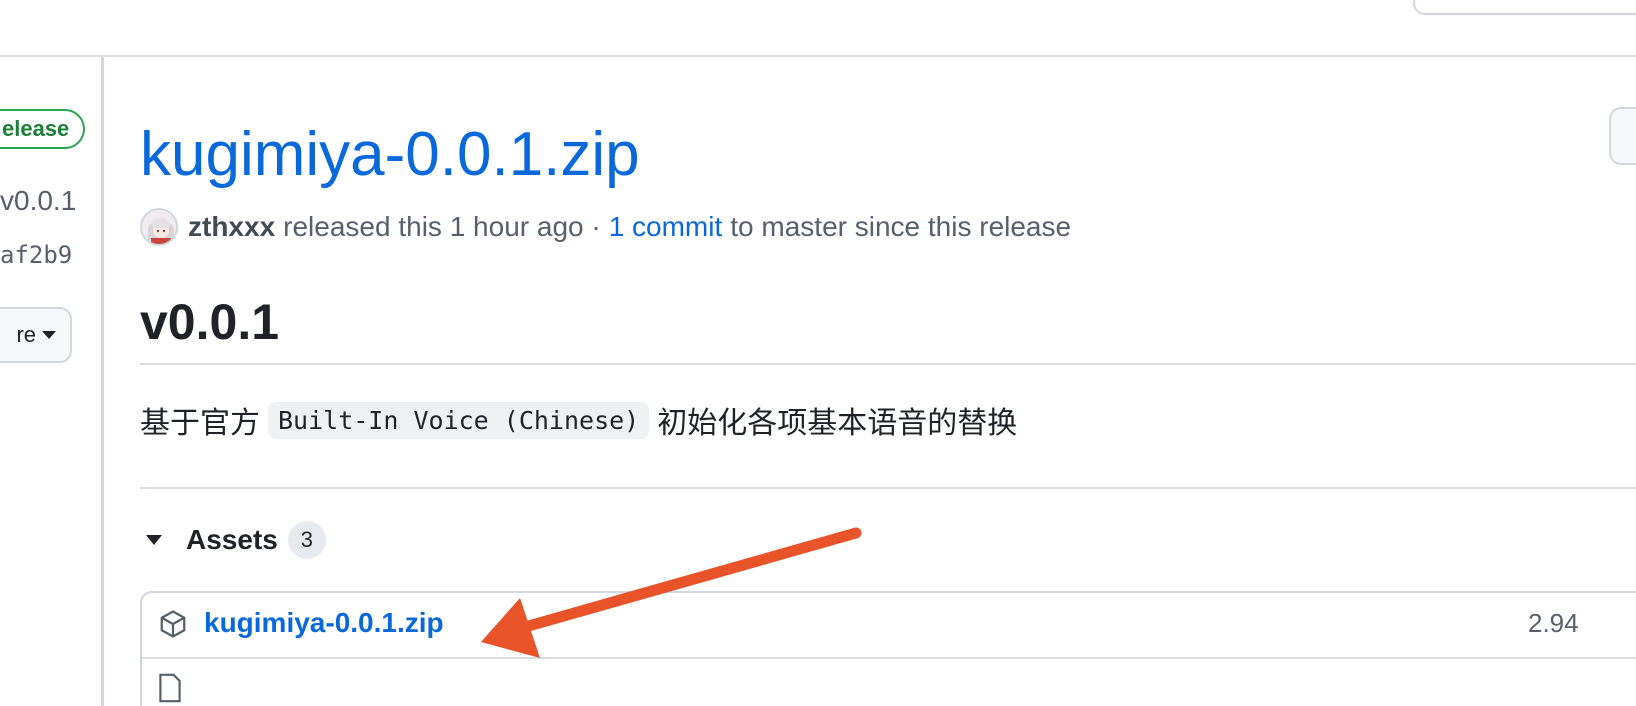 This screenshot has height=706, width=1636. Describe the element at coordinates (52, 381) in the screenshot. I see `release-sidebar: elease v0.0.1 af2b9 re` at that location.